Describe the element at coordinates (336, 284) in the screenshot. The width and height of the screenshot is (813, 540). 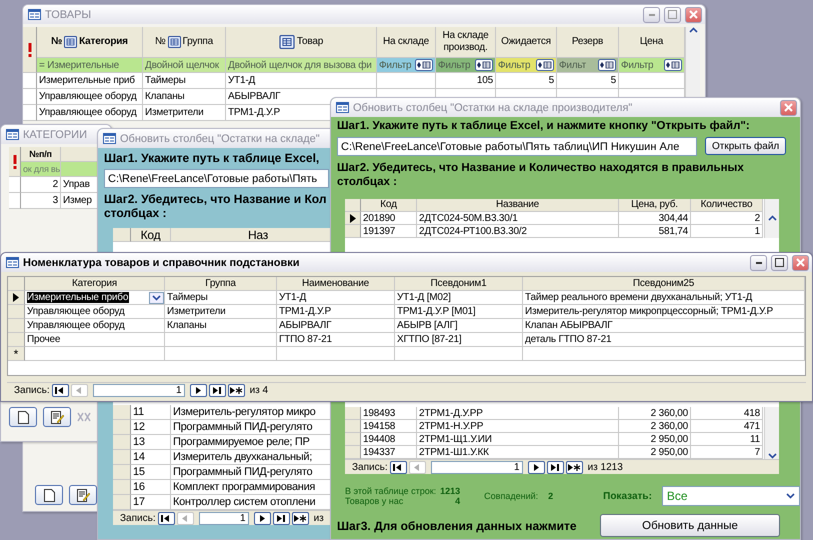
I see `column-header: Наименование` at that location.